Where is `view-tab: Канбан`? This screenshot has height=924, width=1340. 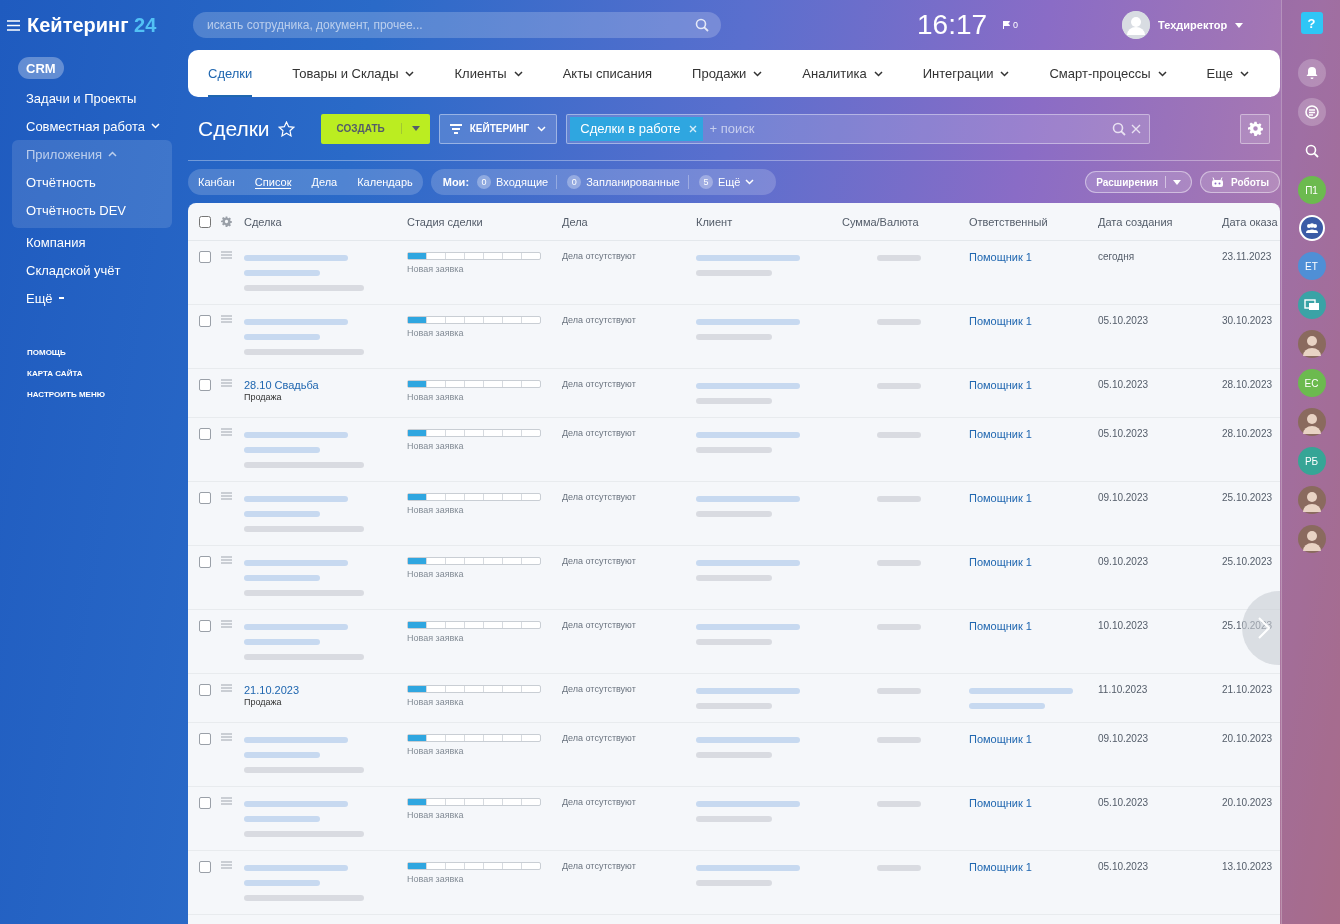
view-tab: Канбан is located at coordinates (216, 182).